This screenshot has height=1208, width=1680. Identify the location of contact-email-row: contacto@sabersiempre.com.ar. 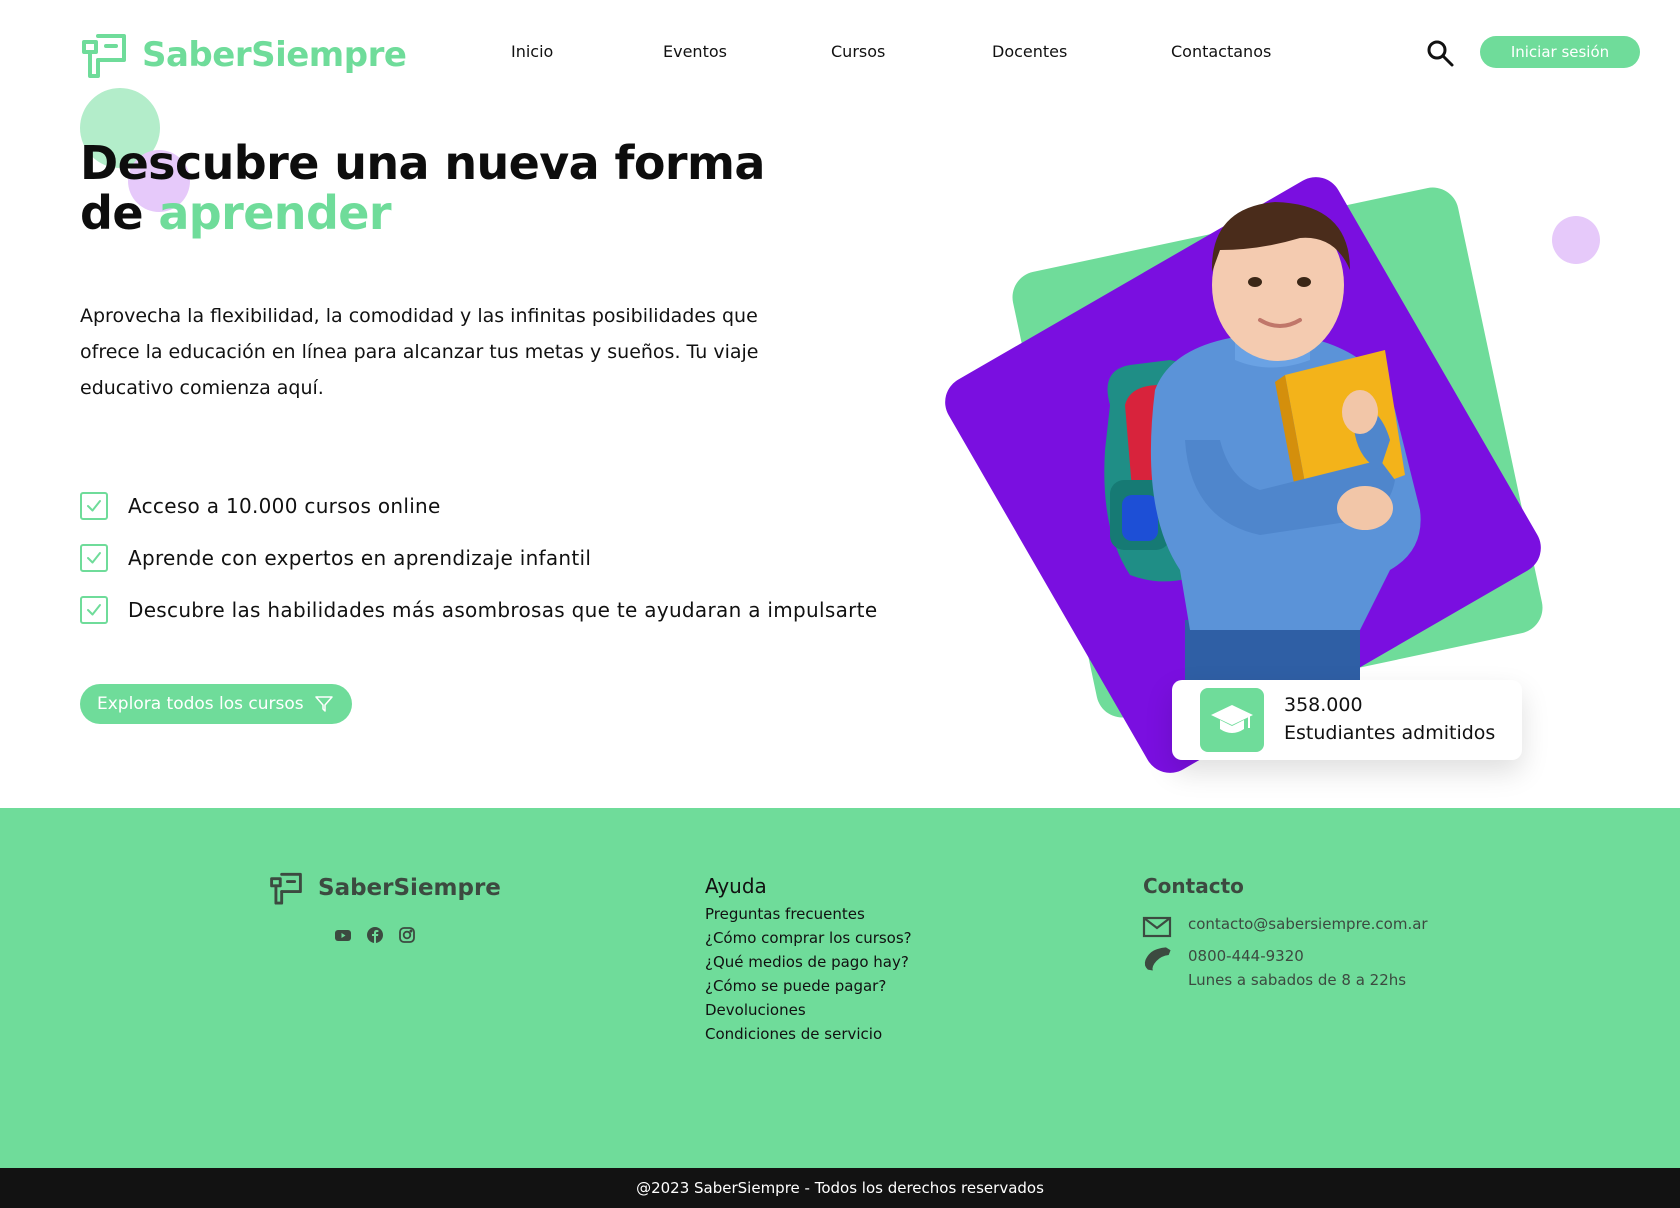
(1285, 926).